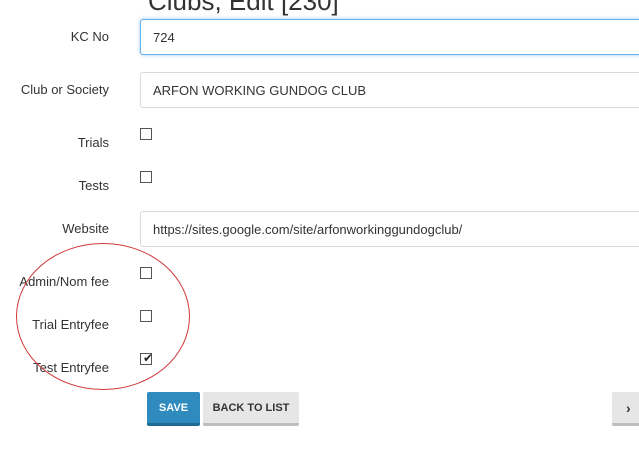 The height and width of the screenshot is (450, 639). Describe the element at coordinates (389, 37) in the screenshot. I see `kc-no-input` at that location.